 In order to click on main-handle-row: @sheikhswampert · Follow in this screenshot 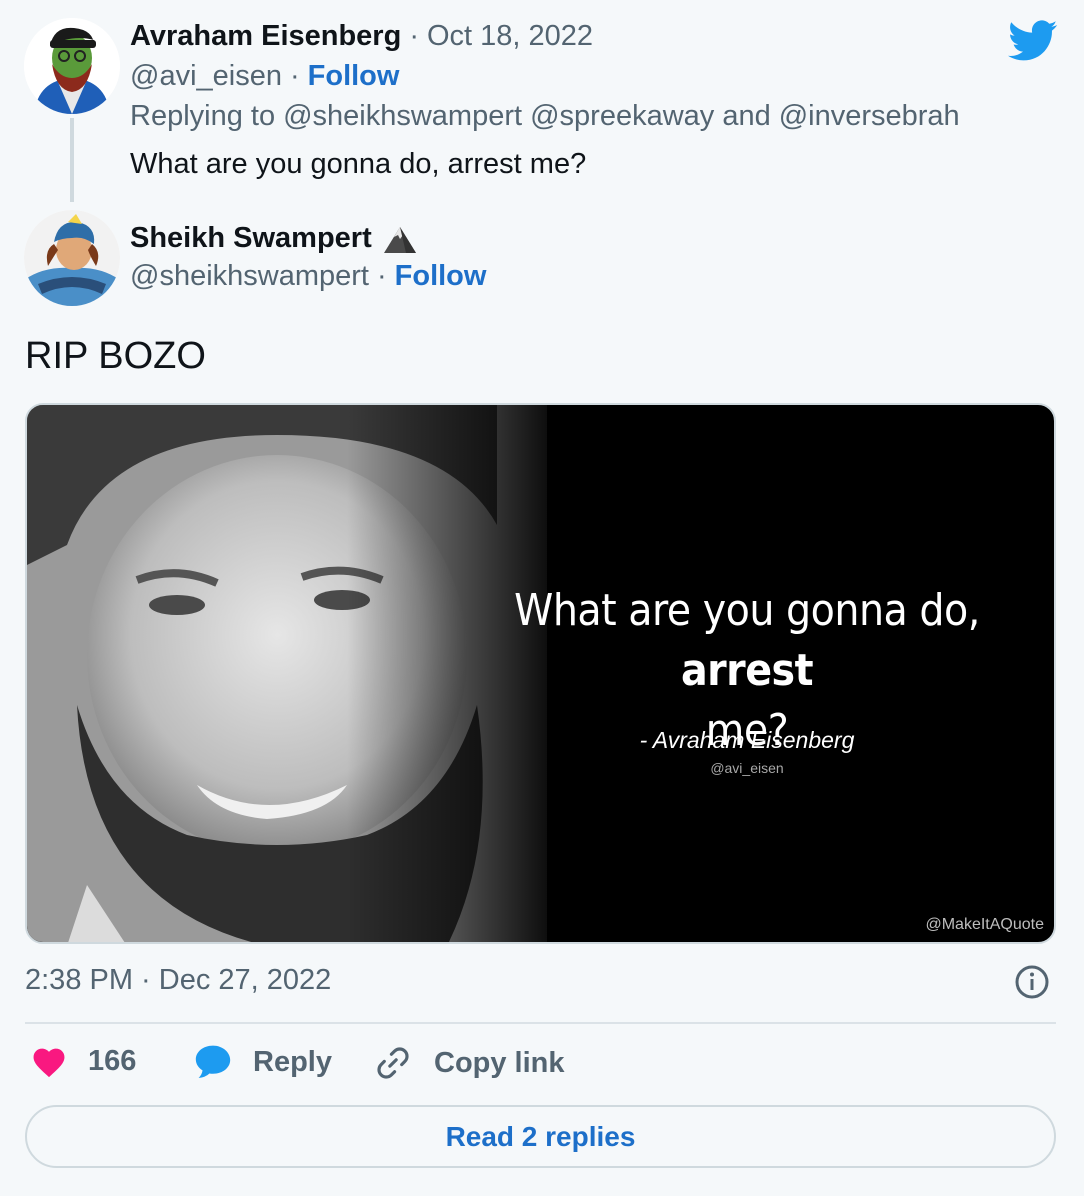, I will do `click(308, 276)`.